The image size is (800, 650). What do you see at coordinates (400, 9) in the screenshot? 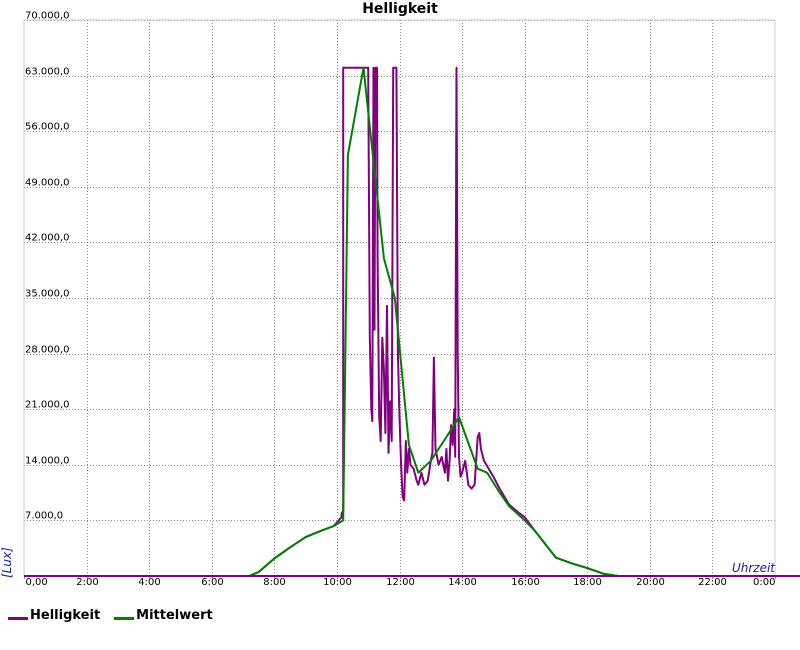
I see `chart-title: Helligkeit` at bounding box center [400, 9].